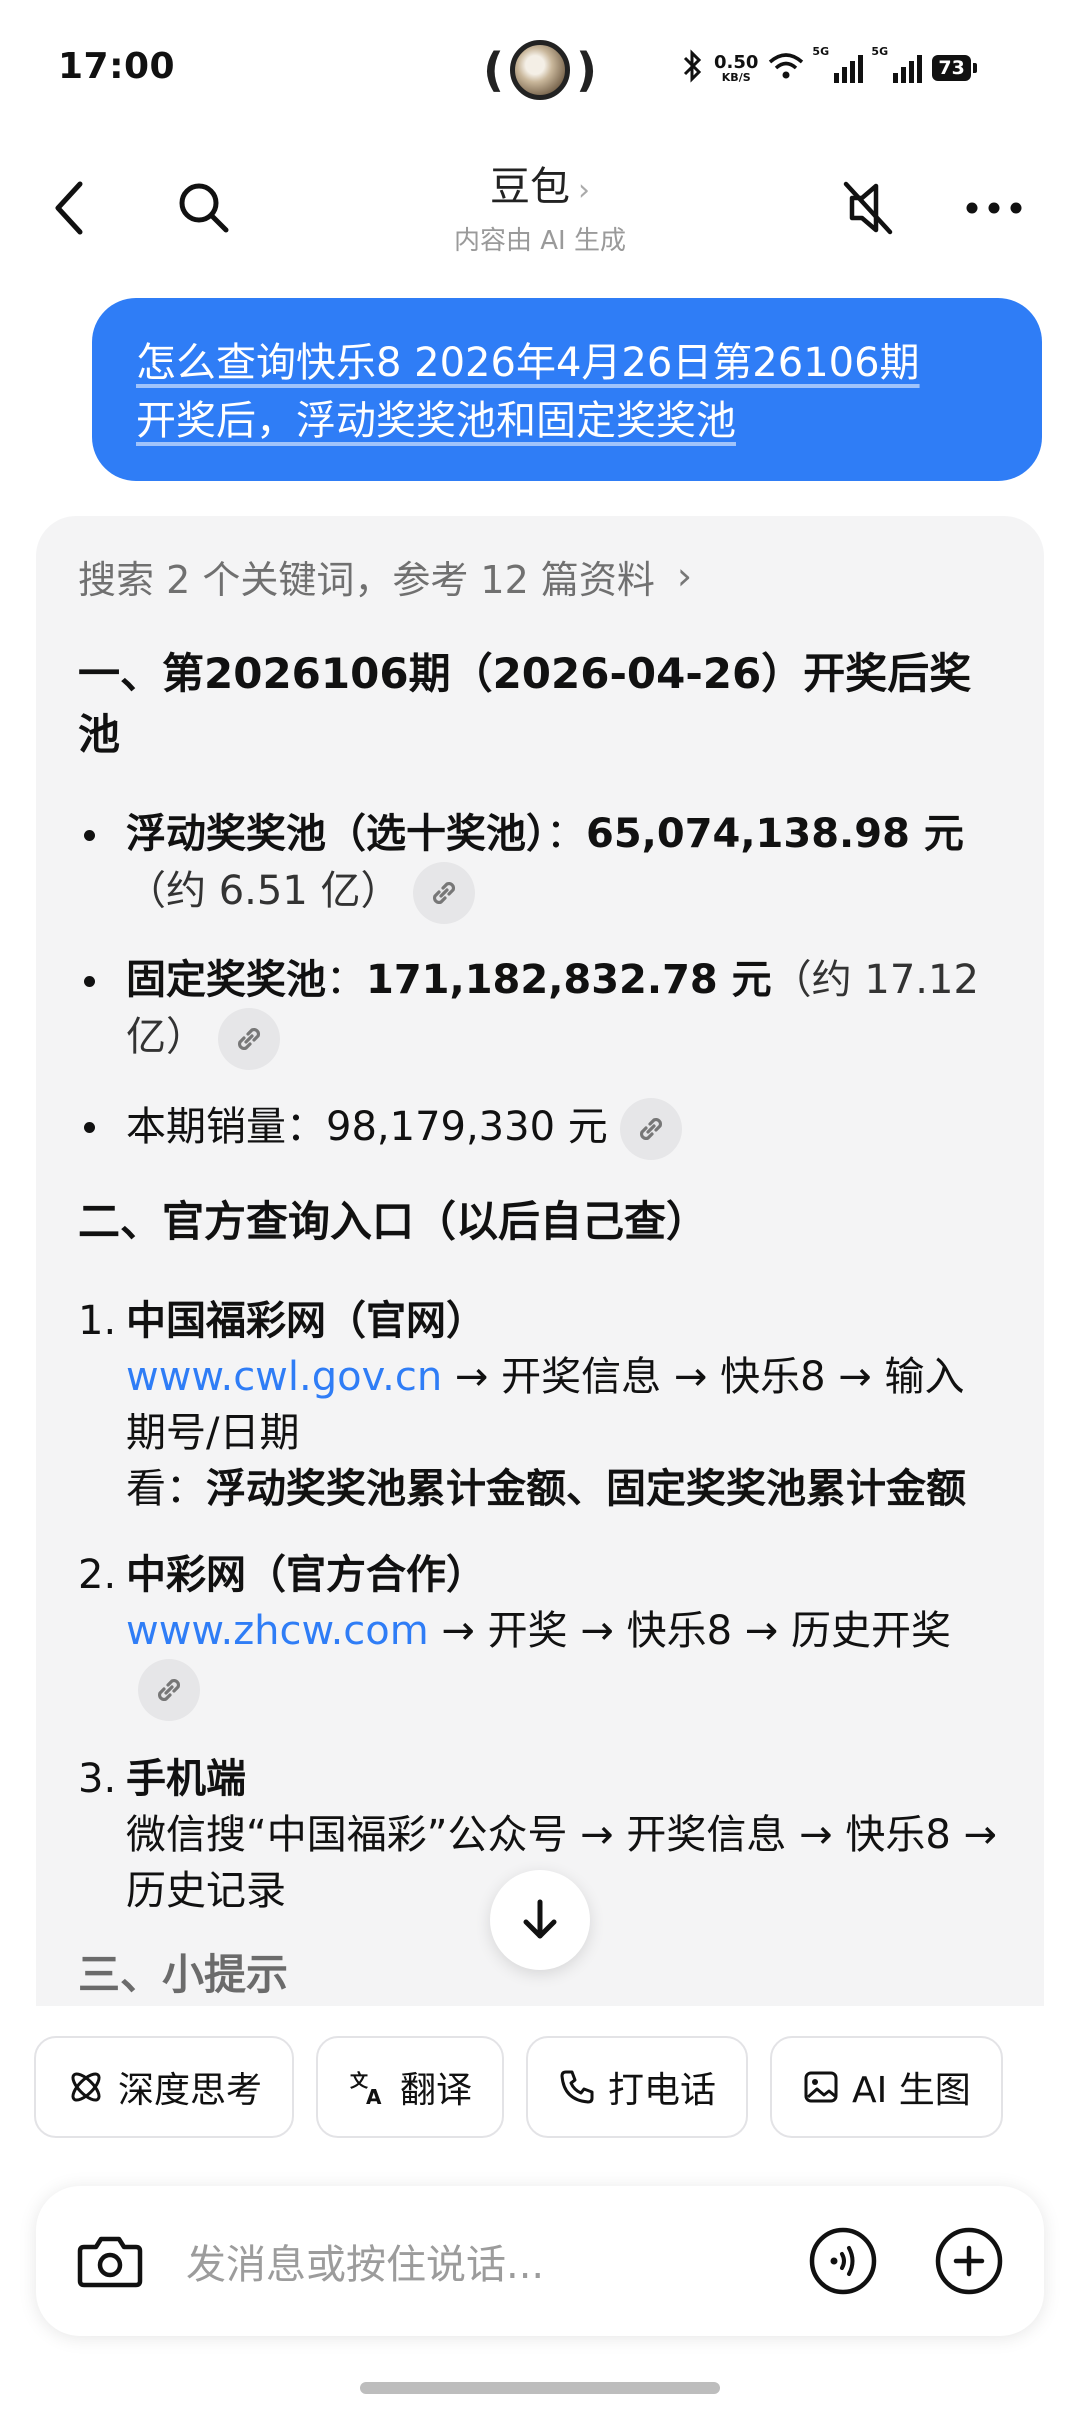  What do you see at coordinates (838, 64) in the screenshot?
I see `signal-icon: 5G` at bounding box center [838, 64].